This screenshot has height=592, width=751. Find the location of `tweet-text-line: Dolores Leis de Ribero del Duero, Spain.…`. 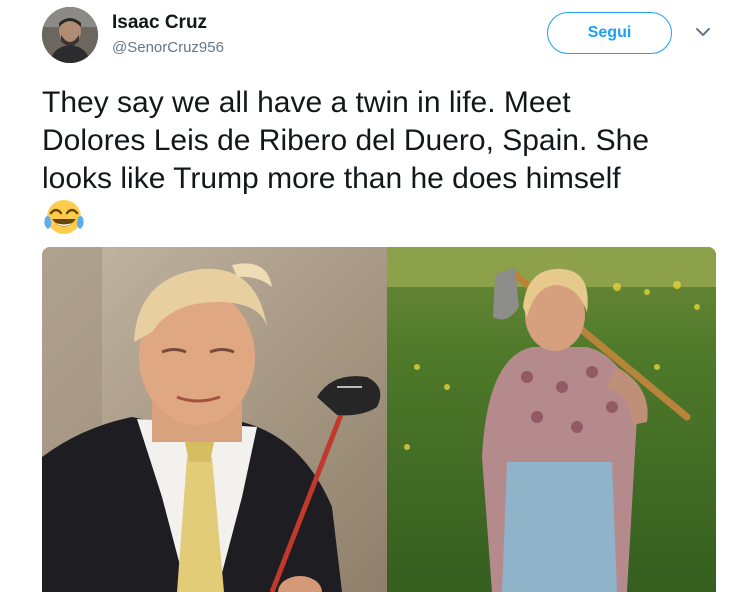

tweet-text-line: Dolores Leis de Ribero del Duero, Spain.… is located at coordinates (346, 140).